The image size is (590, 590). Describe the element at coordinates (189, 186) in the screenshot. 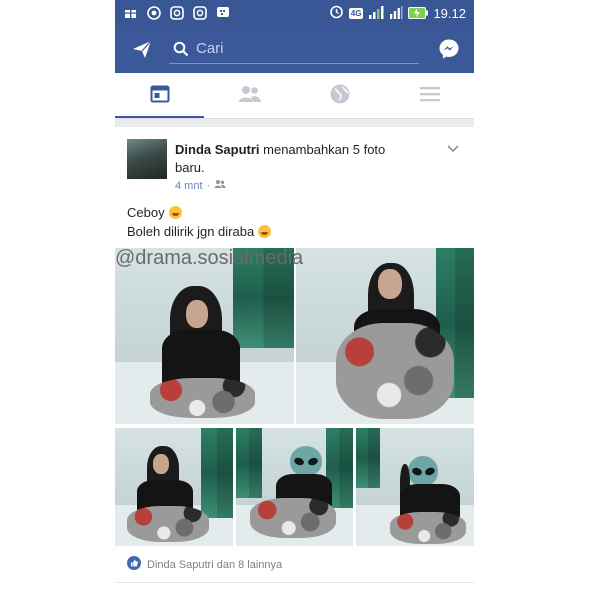

I see `post-time: 4 mnt` at that location.